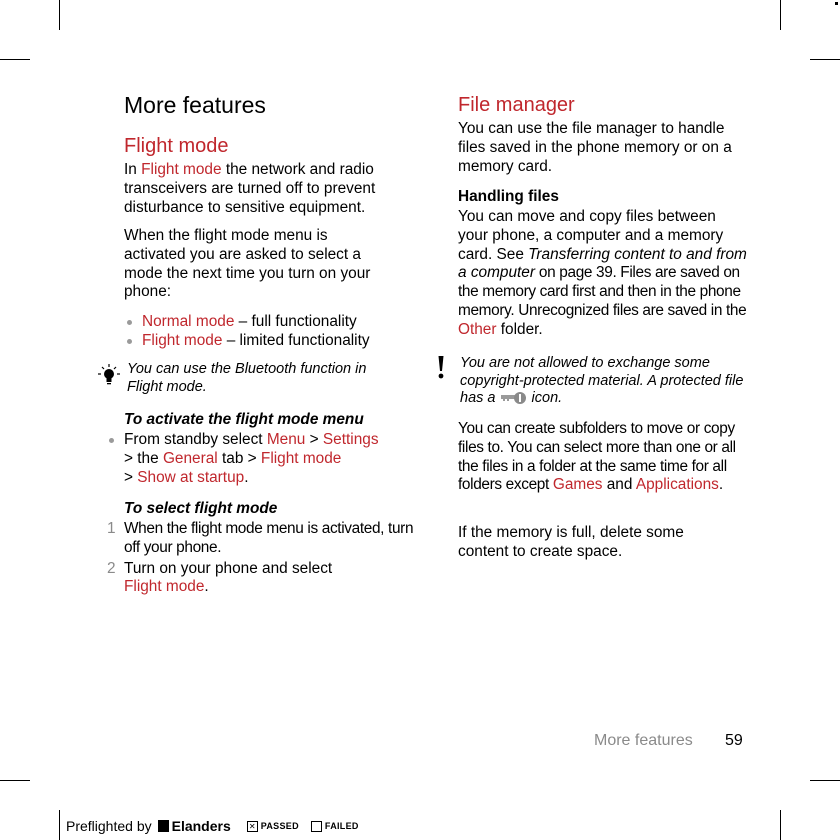 This screenshot has height=840, width=840. What do you see at coordinates (545, 398) in the screenshot?
I see `text: icon.` at bounding box center [545, 398].